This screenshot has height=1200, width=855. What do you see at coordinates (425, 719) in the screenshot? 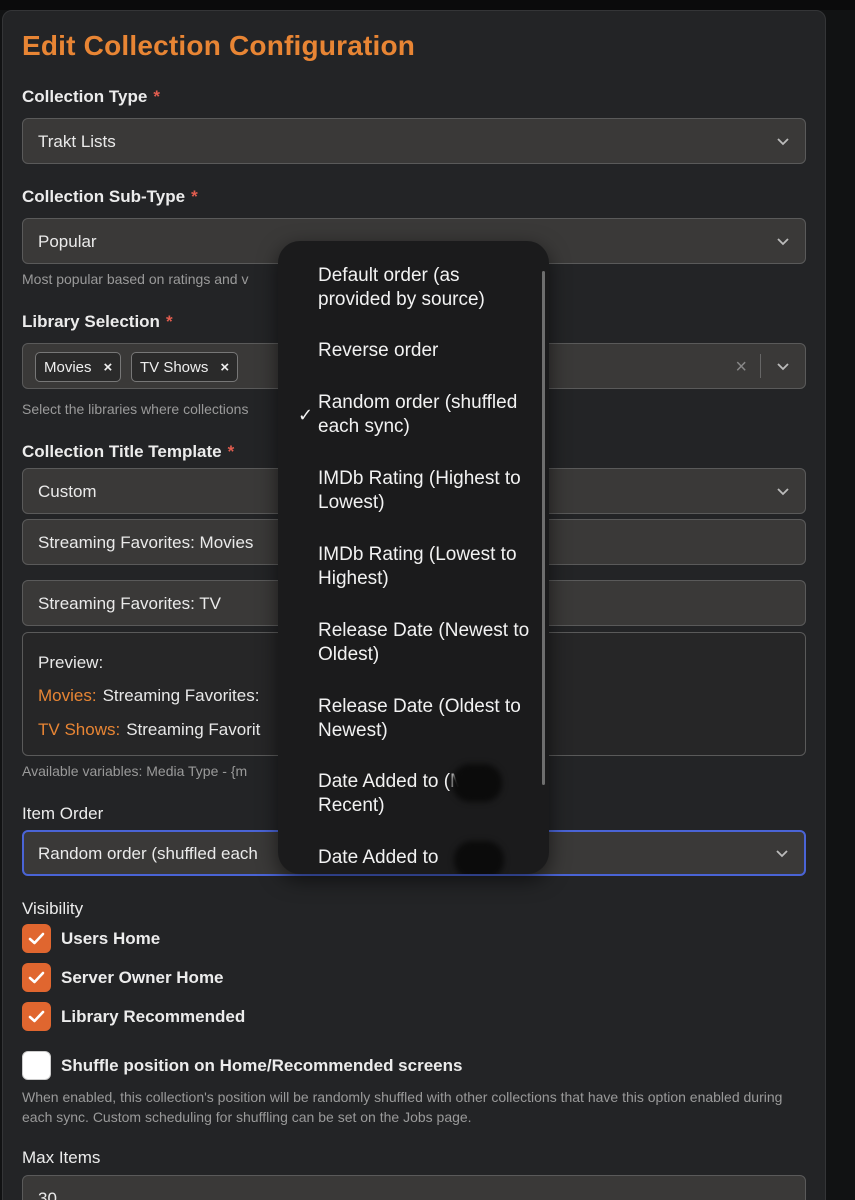
I see `order-option-release-old-new: Release Date (Oldest to Newest)` at bounding box center [425, 719].